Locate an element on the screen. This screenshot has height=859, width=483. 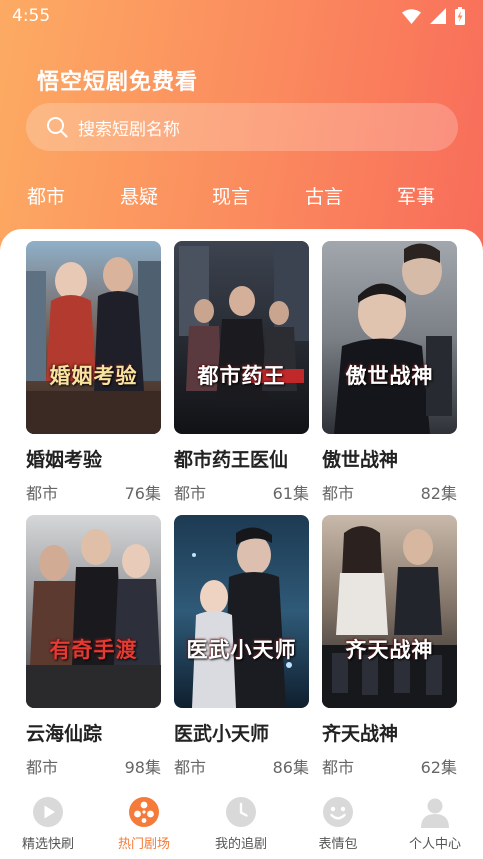
drama-title: 傲世战神 is located at coordinates (389, 458).